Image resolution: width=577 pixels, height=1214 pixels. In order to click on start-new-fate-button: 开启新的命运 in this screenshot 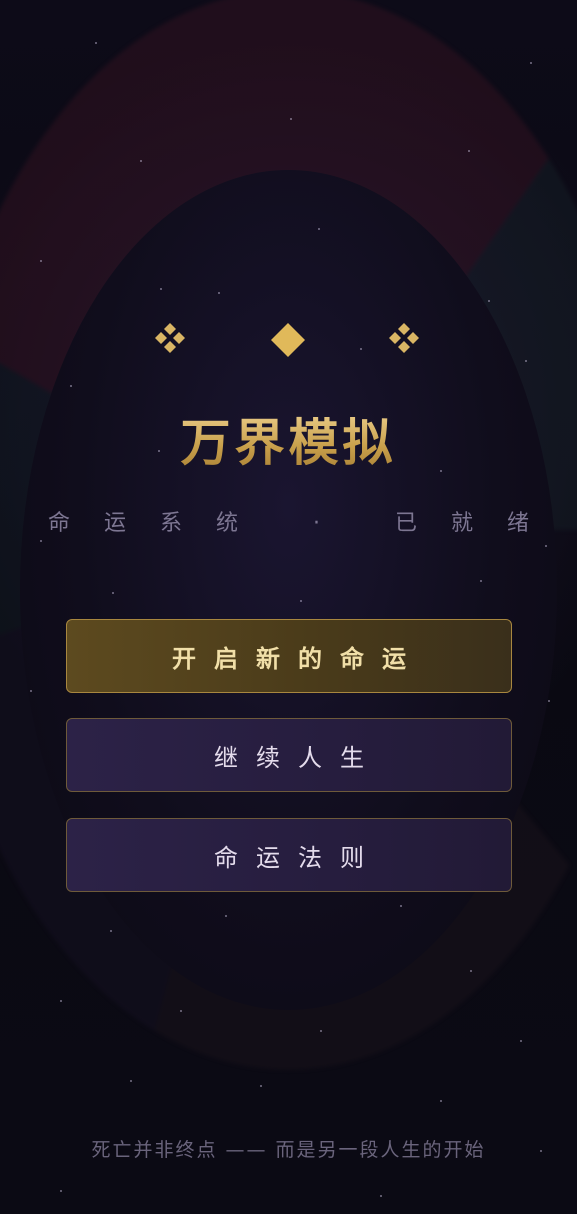, I will do `click(289, 656)`.